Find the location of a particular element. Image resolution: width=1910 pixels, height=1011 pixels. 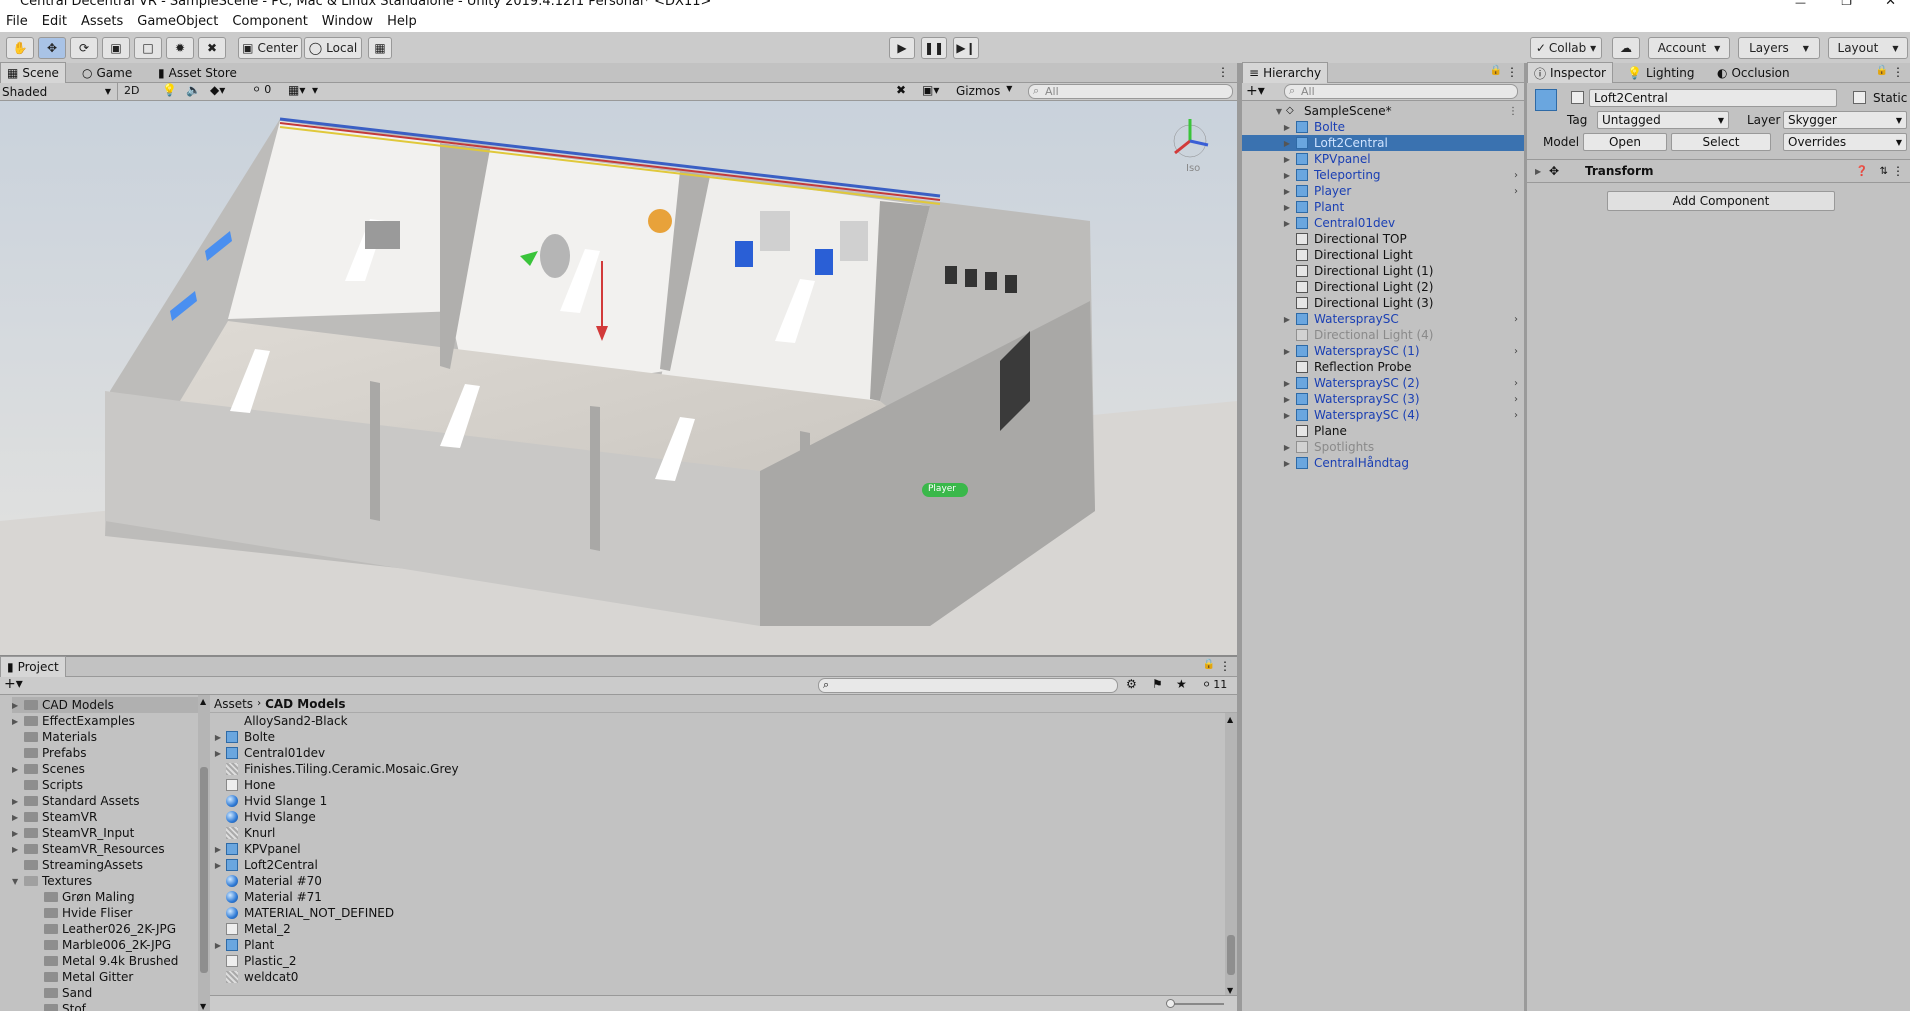

camera-icon: ▣▾ is located at coordinates (930, 90).